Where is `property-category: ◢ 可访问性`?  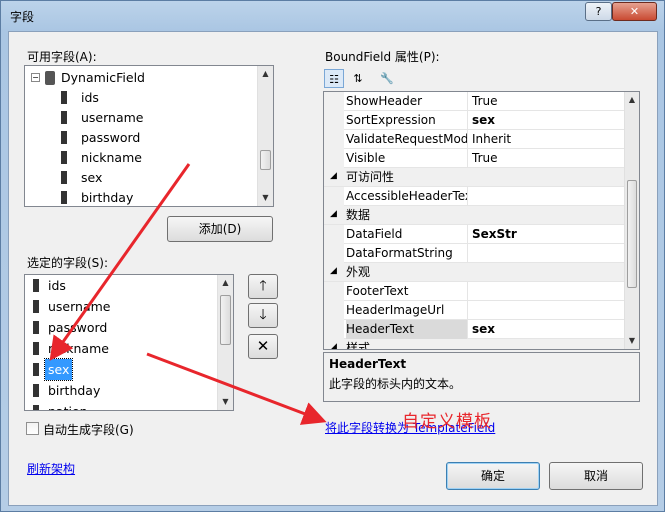 property-category: ◢ 可访问性 is located at coordinates (474, 177).